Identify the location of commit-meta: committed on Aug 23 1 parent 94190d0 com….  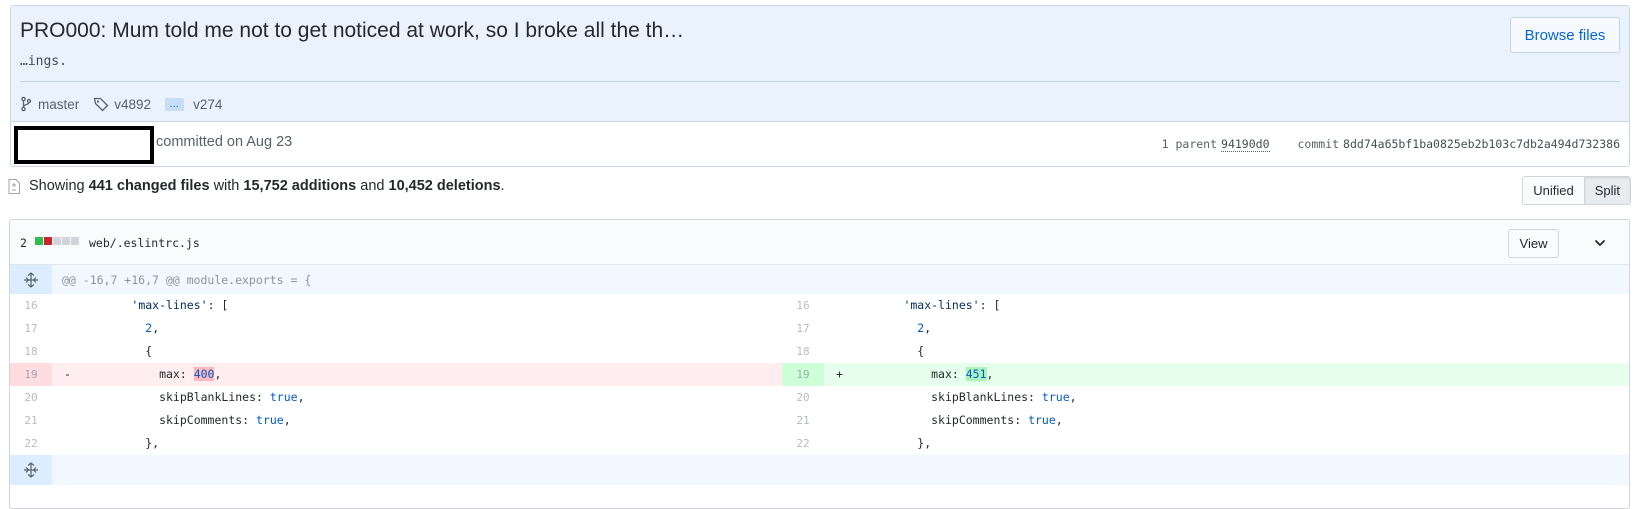
(820, 144).